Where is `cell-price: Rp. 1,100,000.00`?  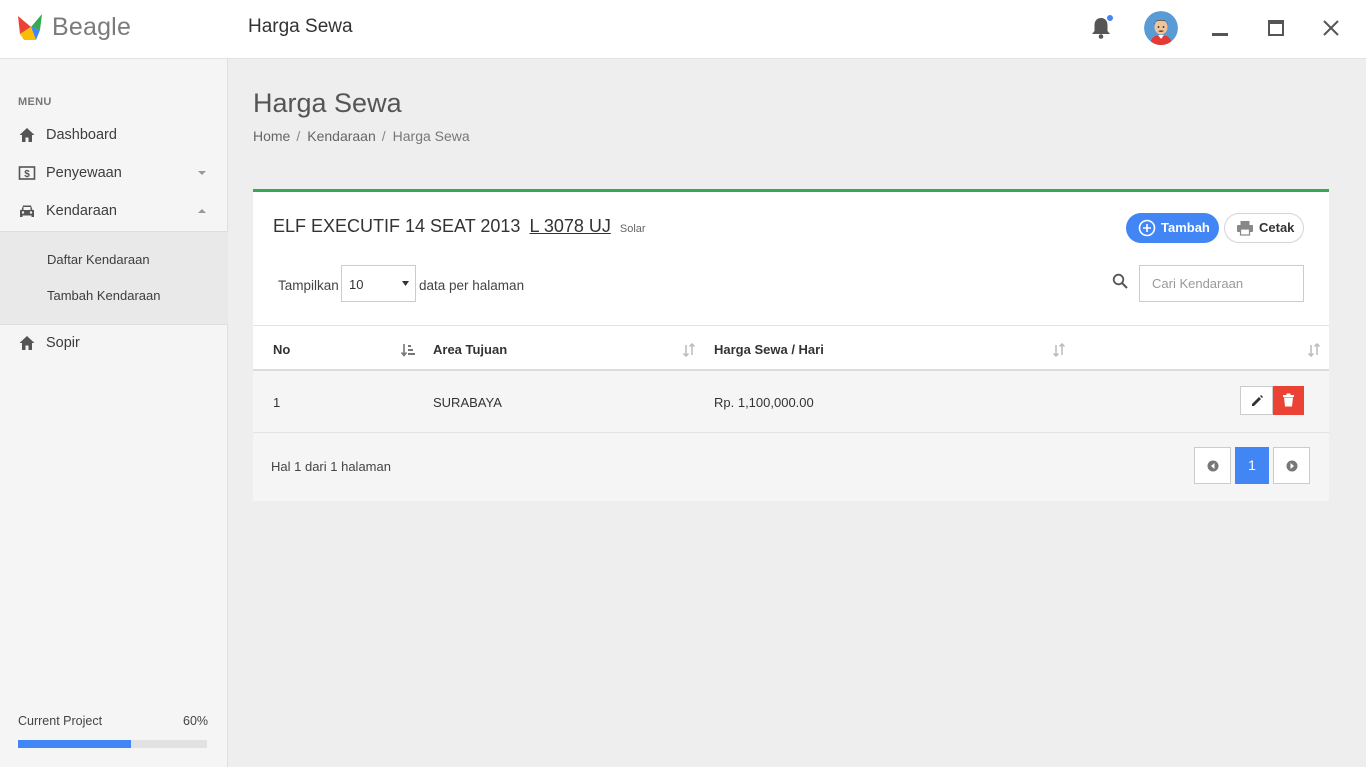
cell-price: Rp. 1,100,000.00 is located at coordinates (764, 402).